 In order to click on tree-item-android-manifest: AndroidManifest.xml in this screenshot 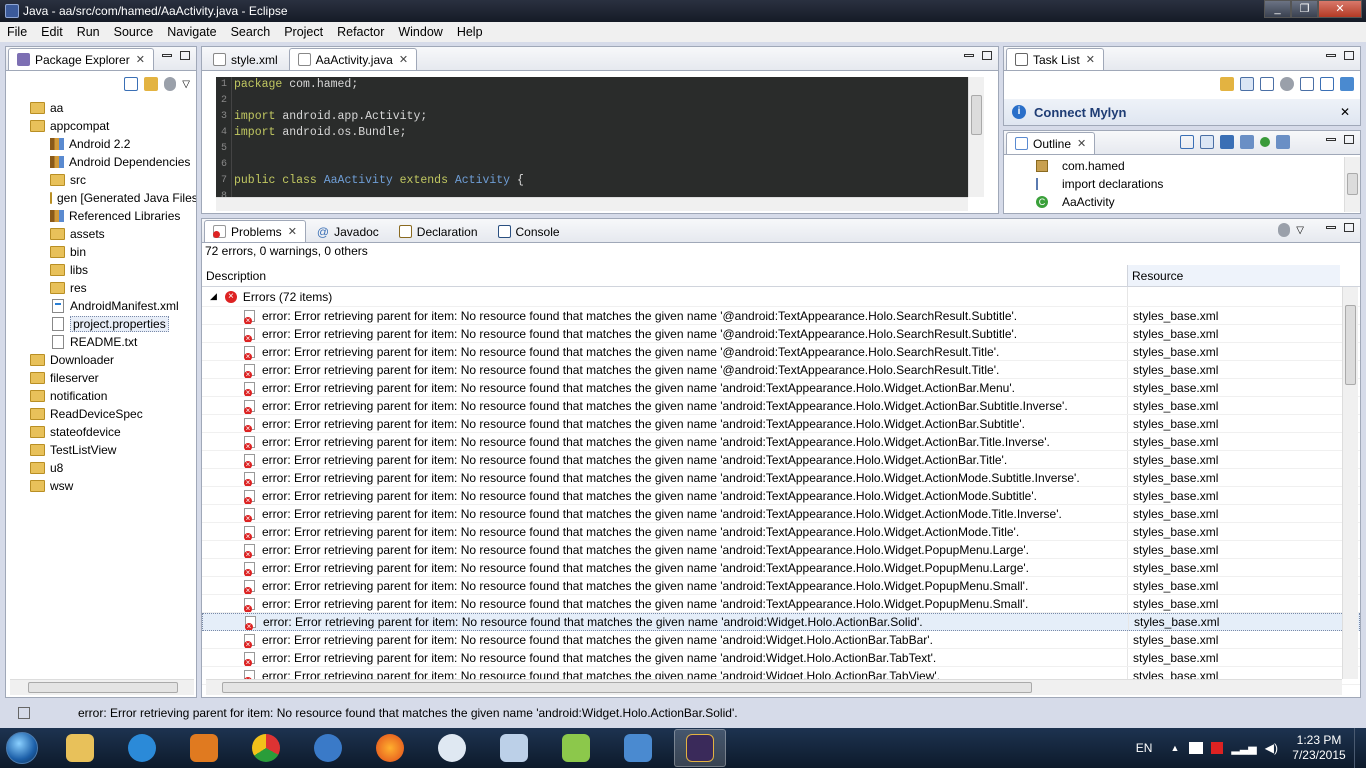, I will do `click(101, 306)`.